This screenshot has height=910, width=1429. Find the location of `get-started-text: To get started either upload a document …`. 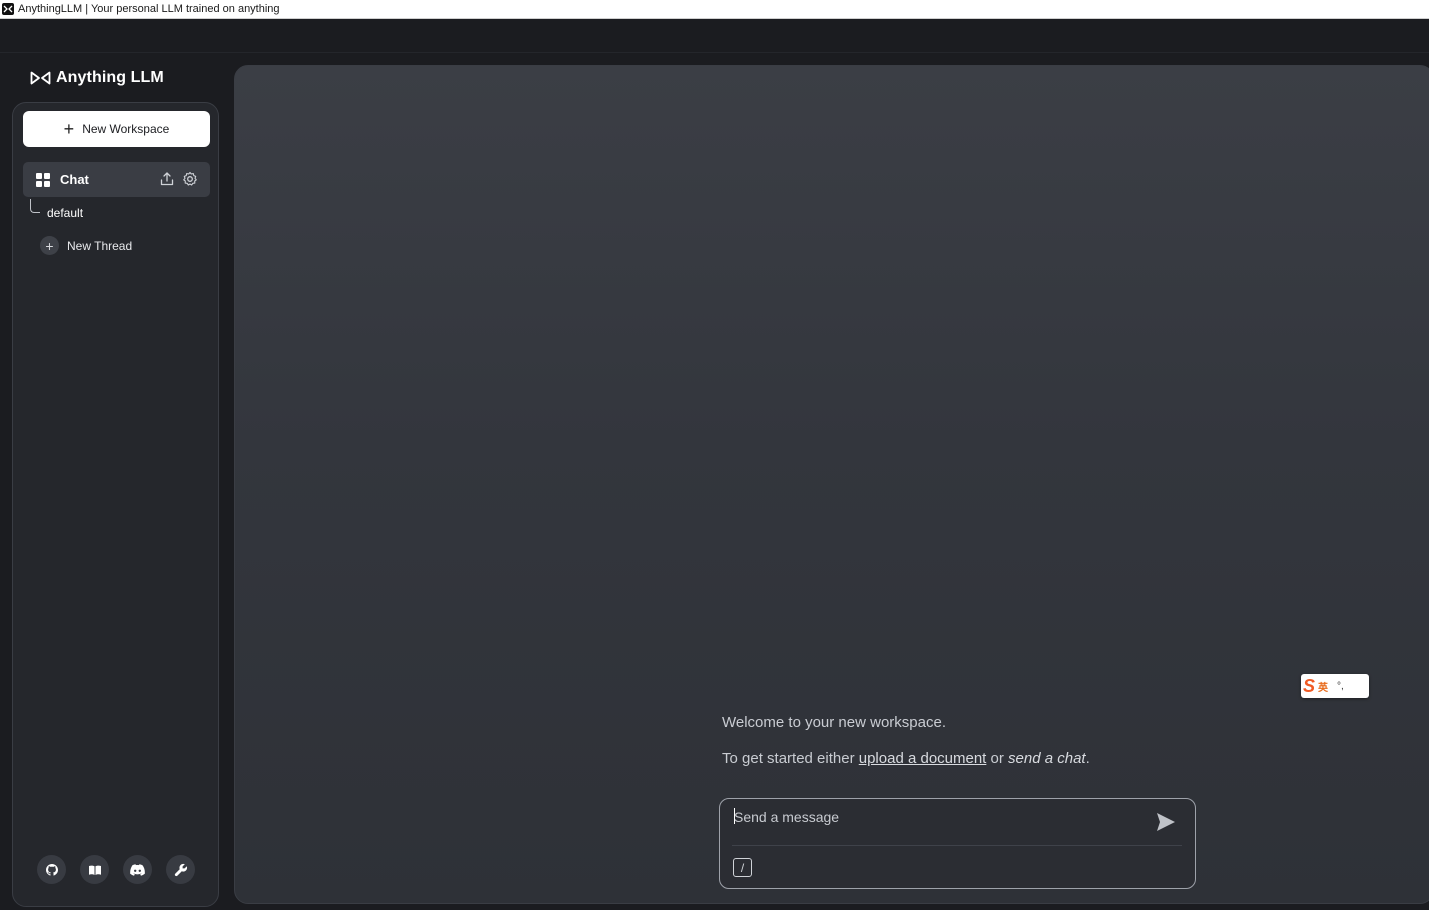

get-started-text: To get started either upload a document … is located at coordinates (906, 758).